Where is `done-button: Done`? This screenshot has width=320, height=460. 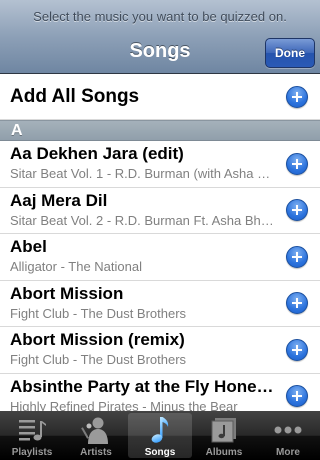
done-button: Done is located at coordinates (290, 53).